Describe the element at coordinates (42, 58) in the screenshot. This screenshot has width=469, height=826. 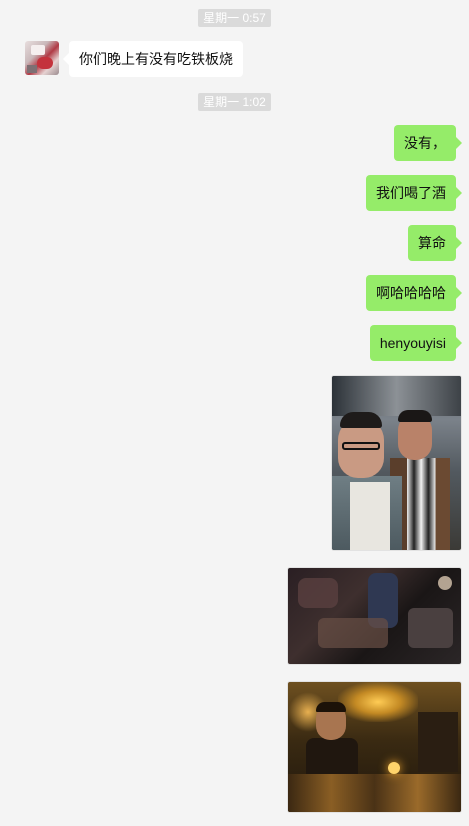
I see `contact-avatar` at that location.